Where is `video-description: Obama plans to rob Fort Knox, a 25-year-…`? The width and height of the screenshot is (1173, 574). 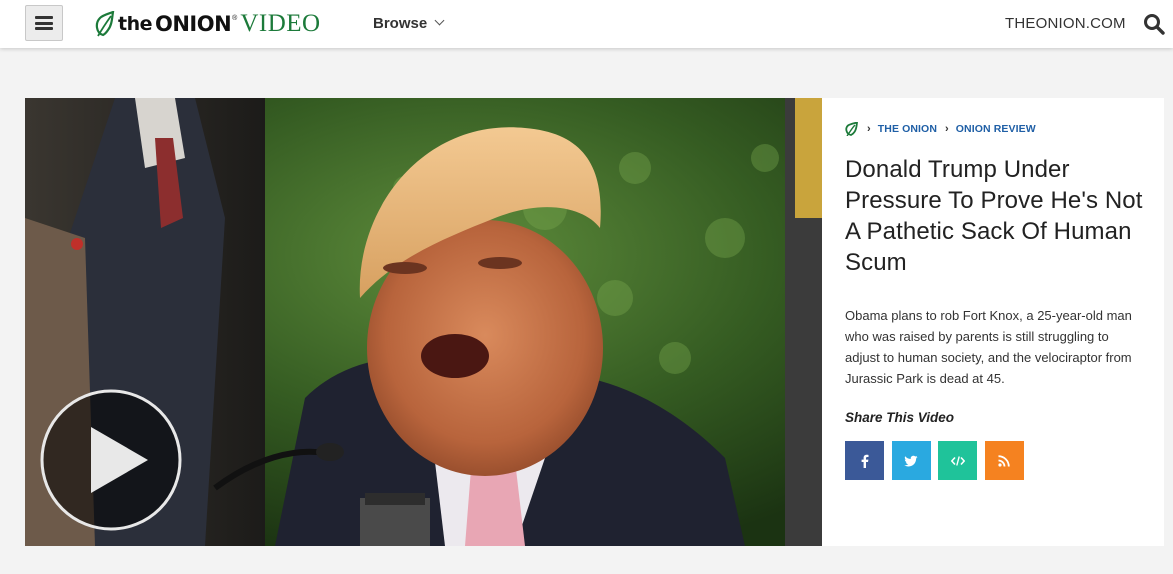
video-description: Obama plans to rob Fort Knox, a 25-year-… is located at coordinates (988, 347).